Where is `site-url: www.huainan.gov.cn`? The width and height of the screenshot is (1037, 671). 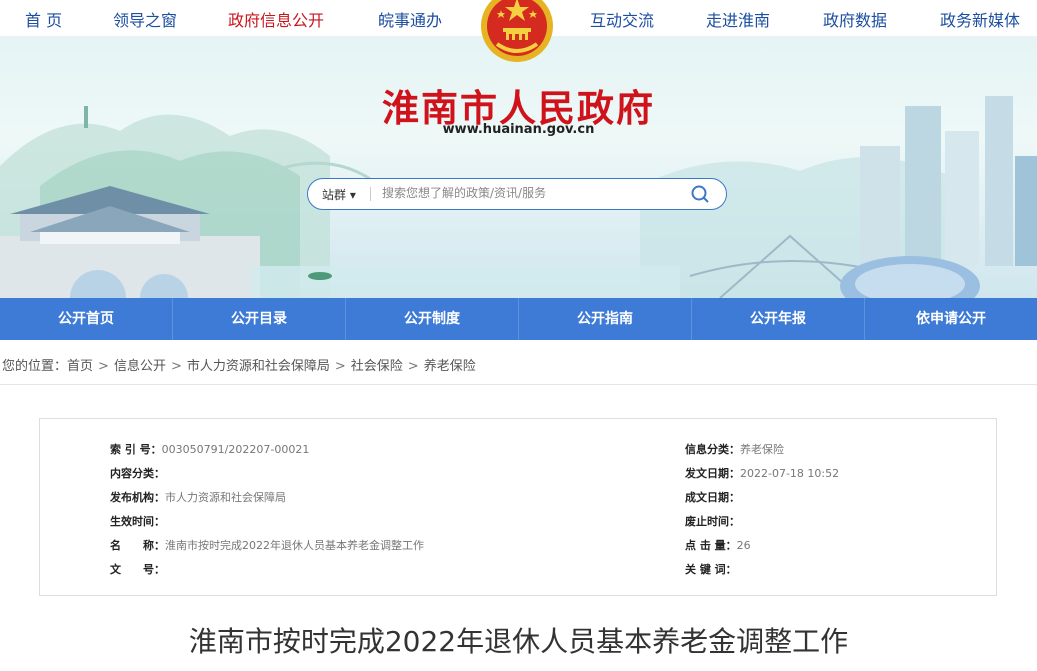
site-url: www.huainan.gov.cn is located at coordinates (518, 129).